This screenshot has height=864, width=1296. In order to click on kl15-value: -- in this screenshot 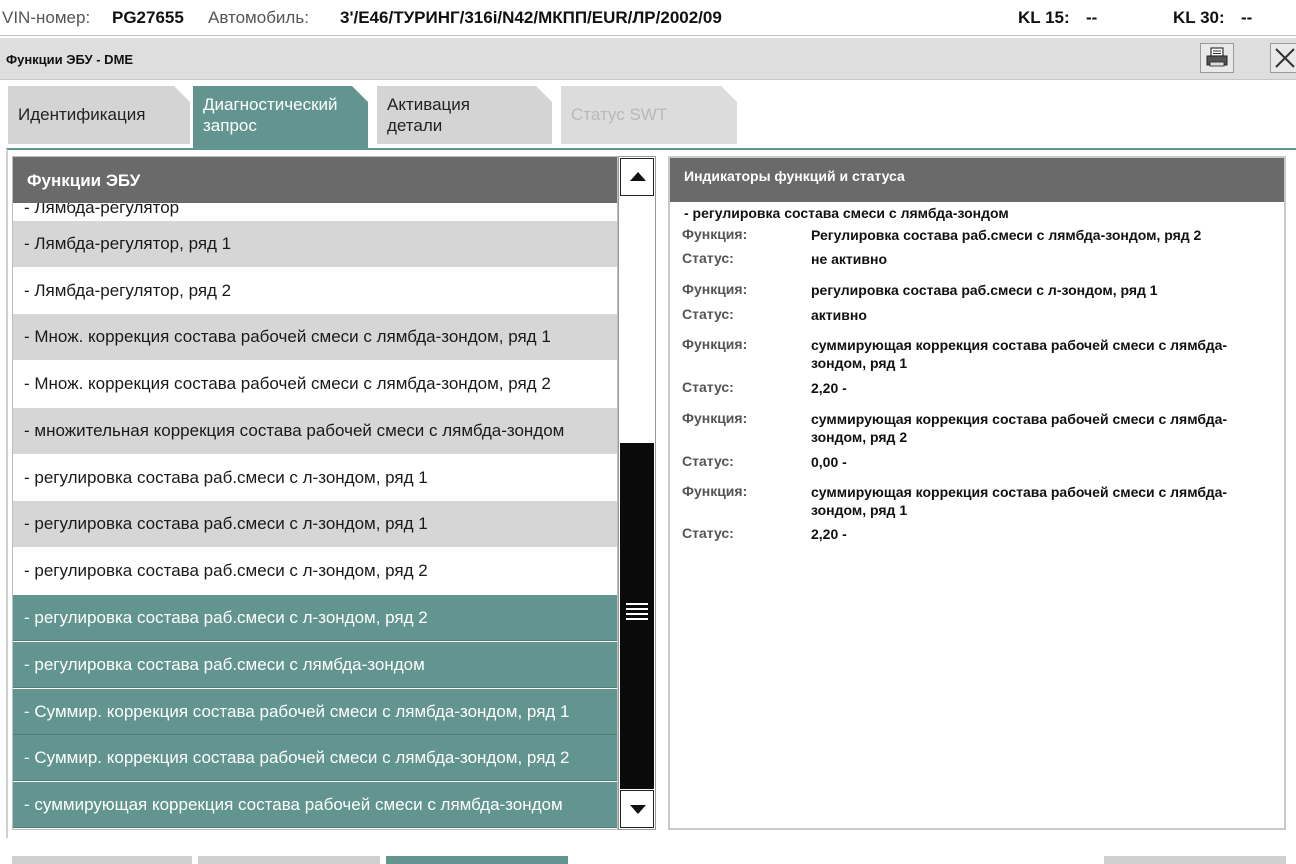, I will do `click(1092, 17)`.